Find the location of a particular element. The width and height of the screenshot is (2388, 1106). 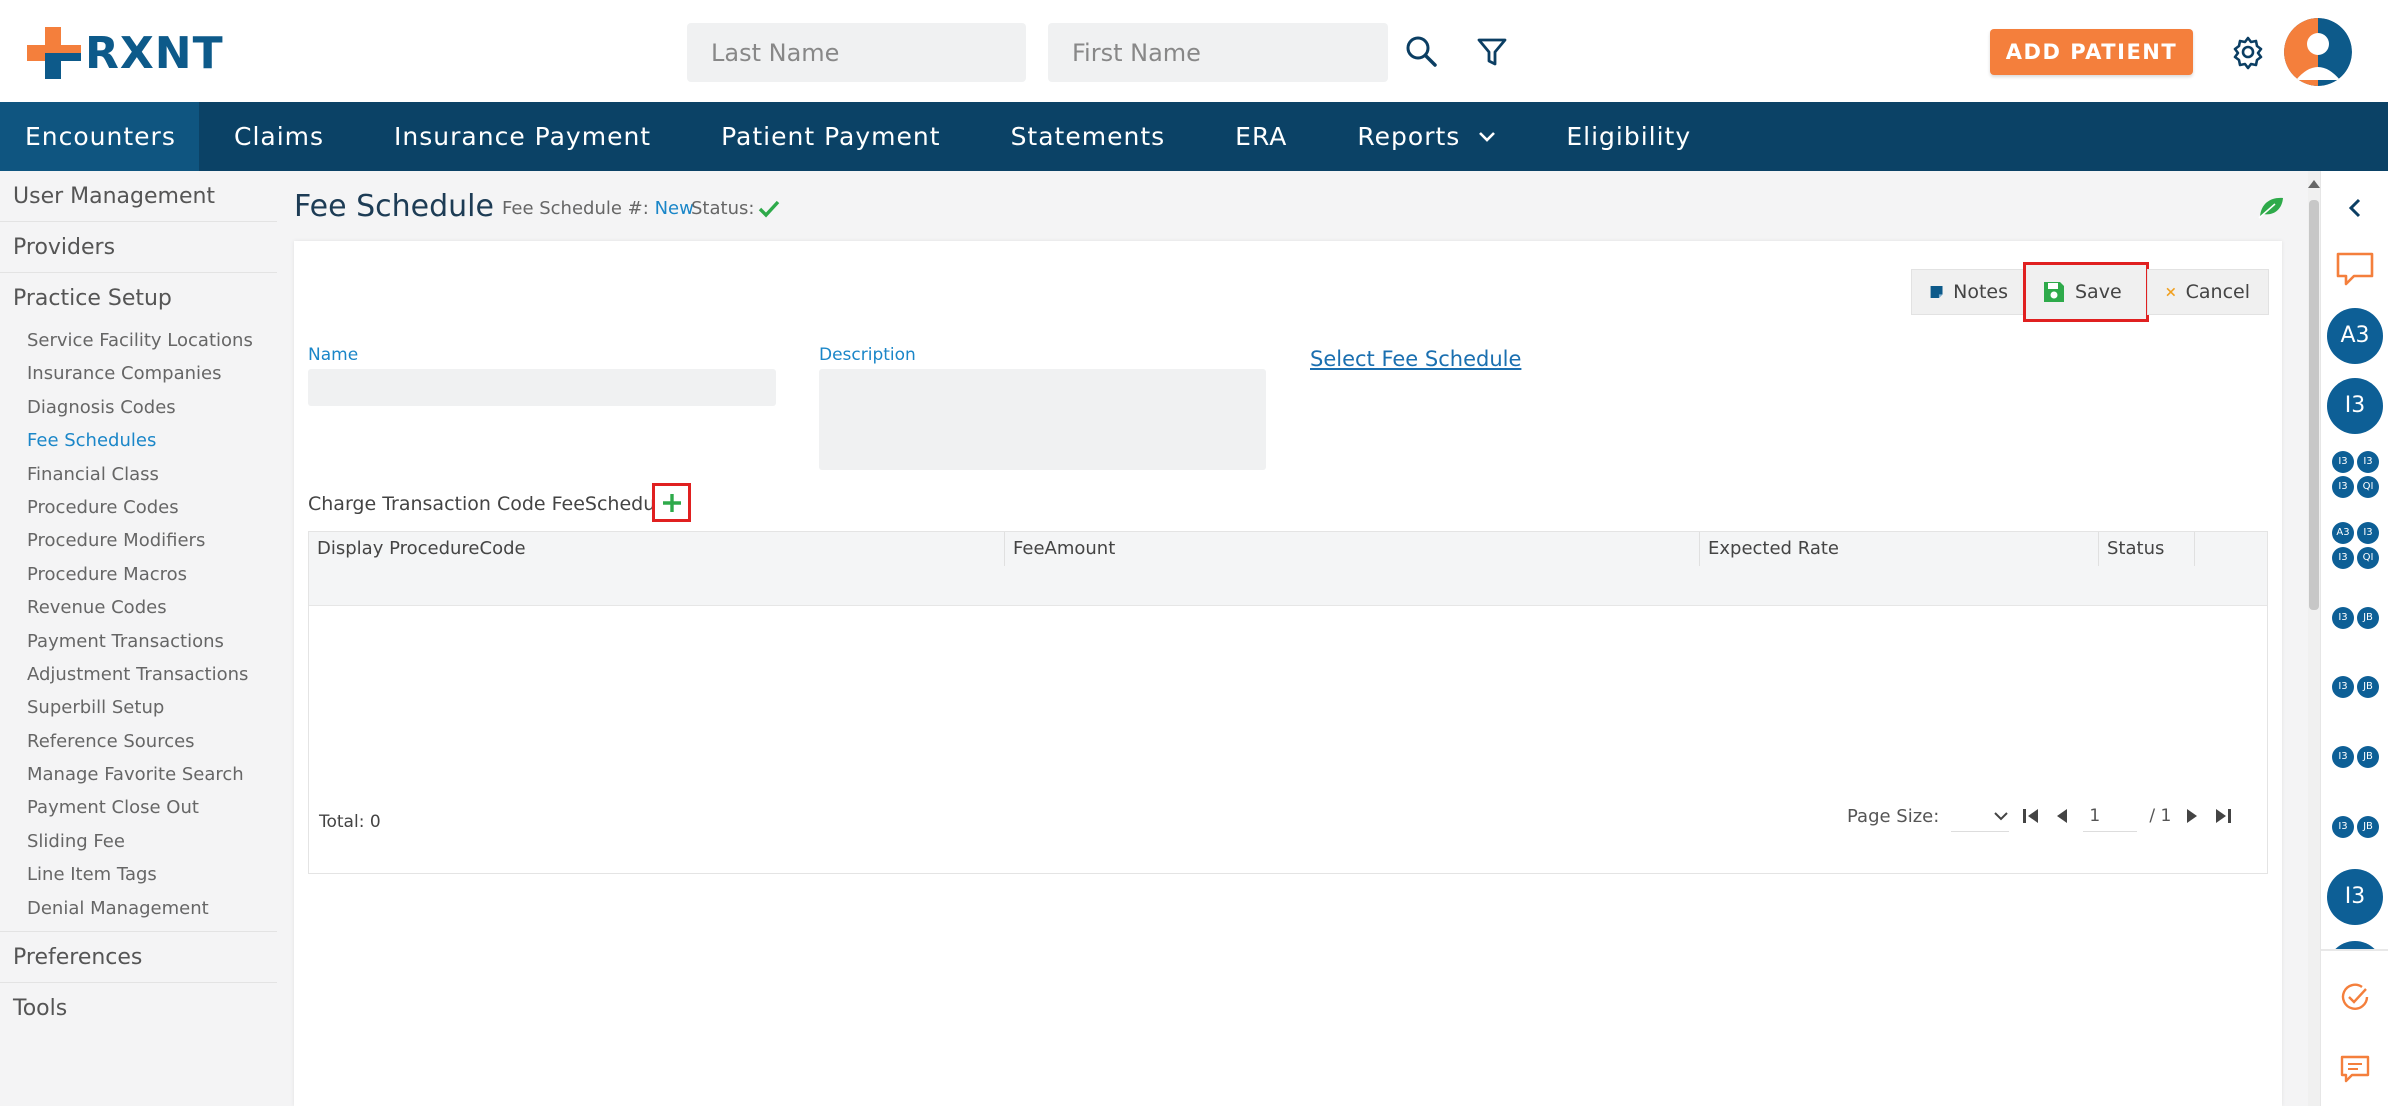

nav-reports-label: Reports is located at coordinates (1409, 136).